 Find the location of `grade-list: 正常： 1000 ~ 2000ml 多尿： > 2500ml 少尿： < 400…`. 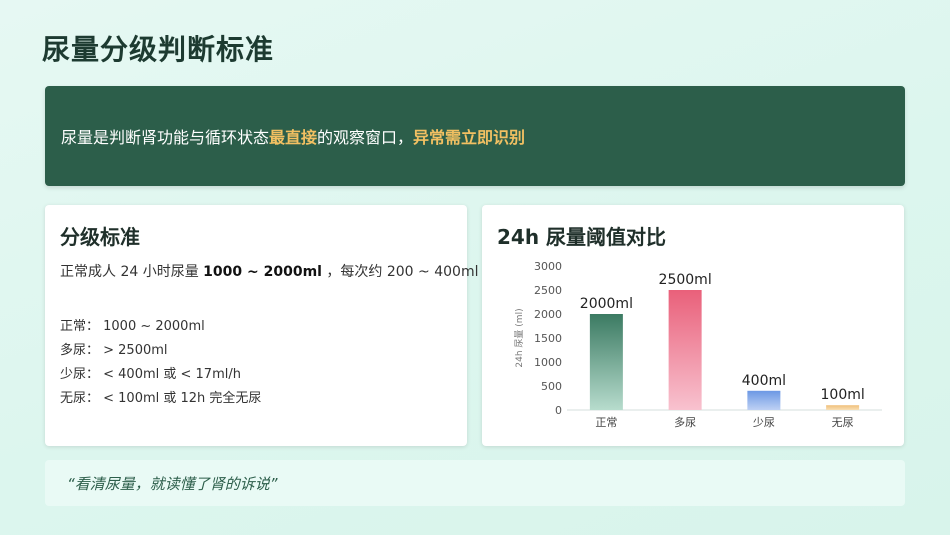

grade-list: 正常： 1000 ~ 2000ml 多尿： > 2500ml 少尿： < 400… is located at coordinates (160, 363).